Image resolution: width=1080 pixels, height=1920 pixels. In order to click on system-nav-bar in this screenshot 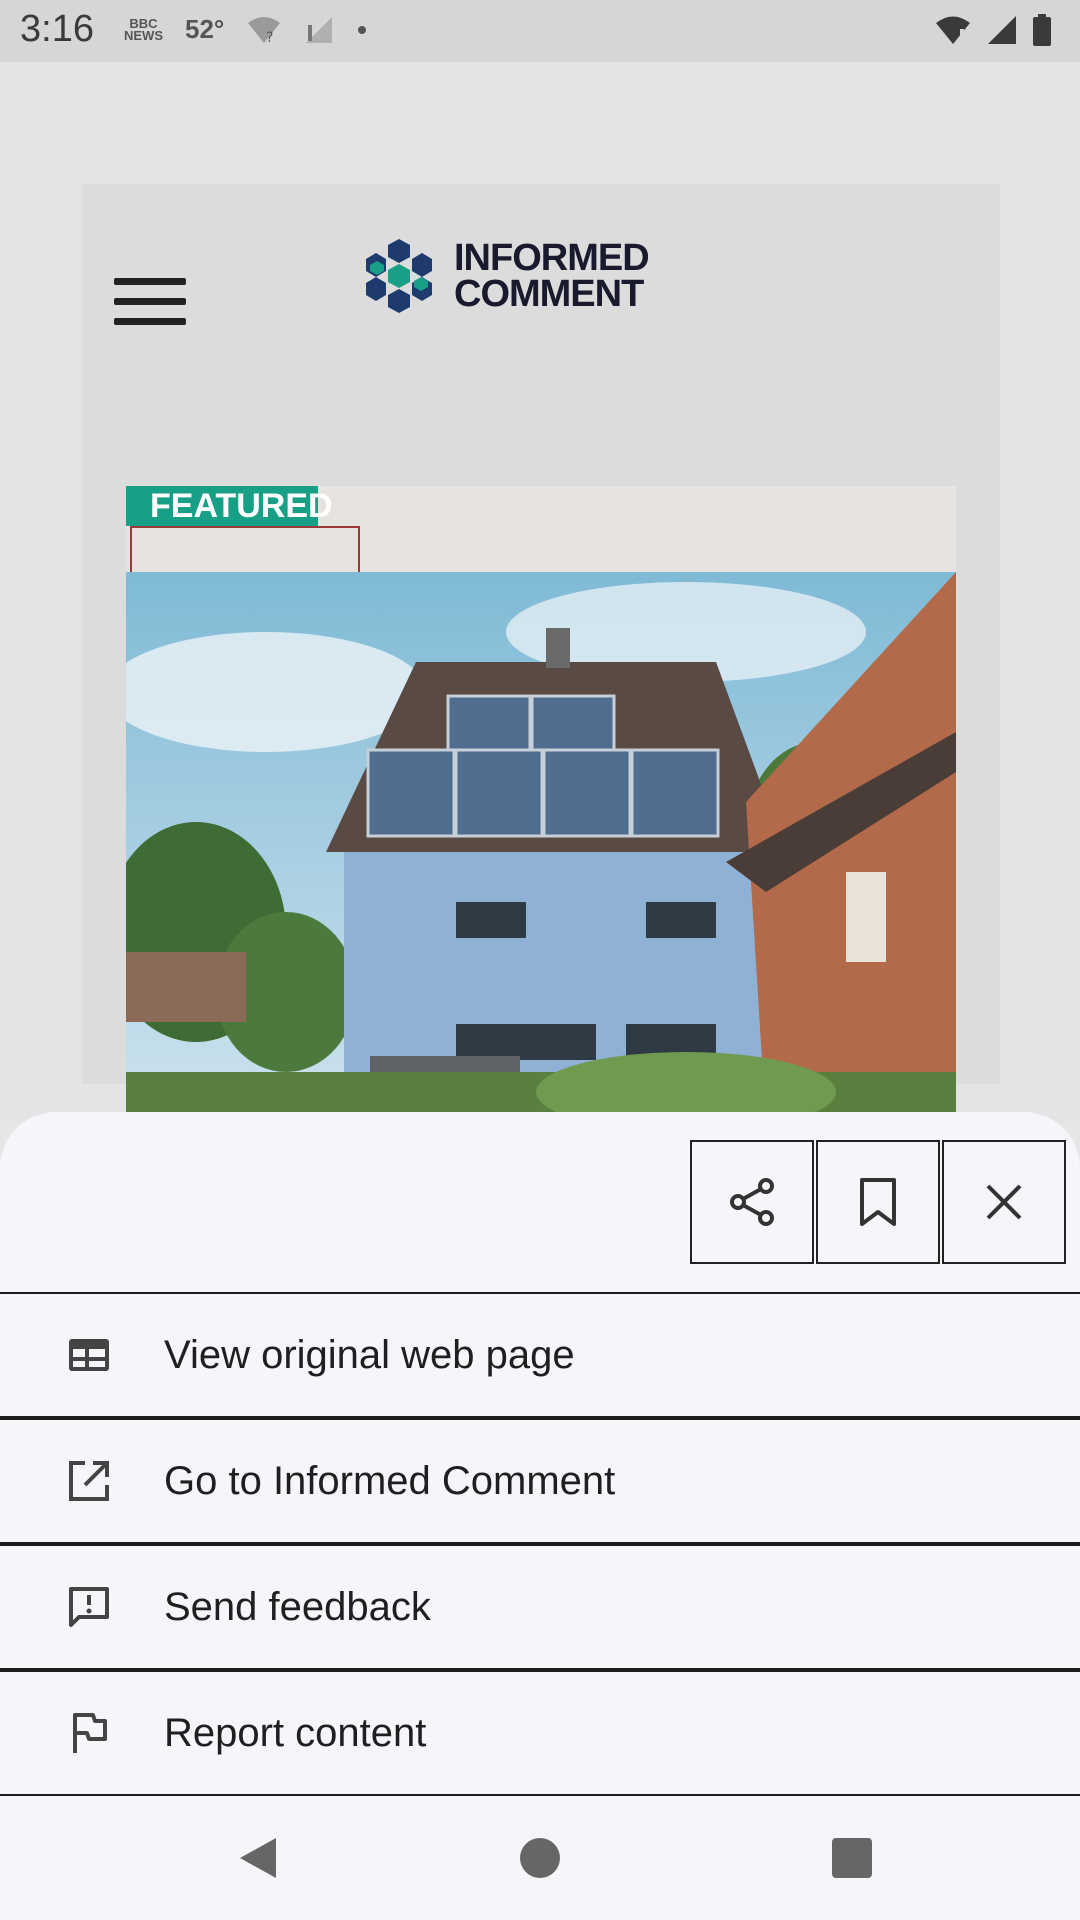, I will do `click(540, 1858)`.